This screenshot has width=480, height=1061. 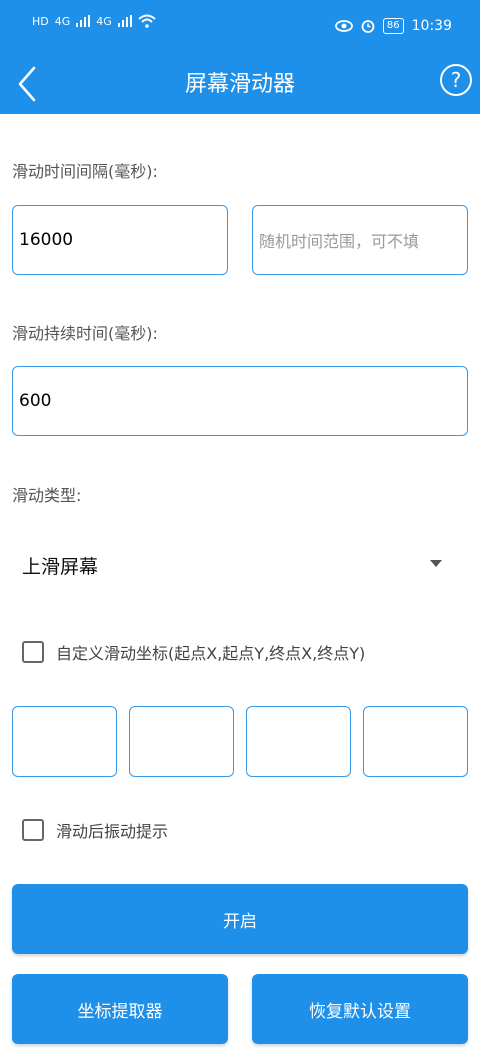 I want to click on vibrate-option: 滑动后振动提示, so click(x=95, y=830).